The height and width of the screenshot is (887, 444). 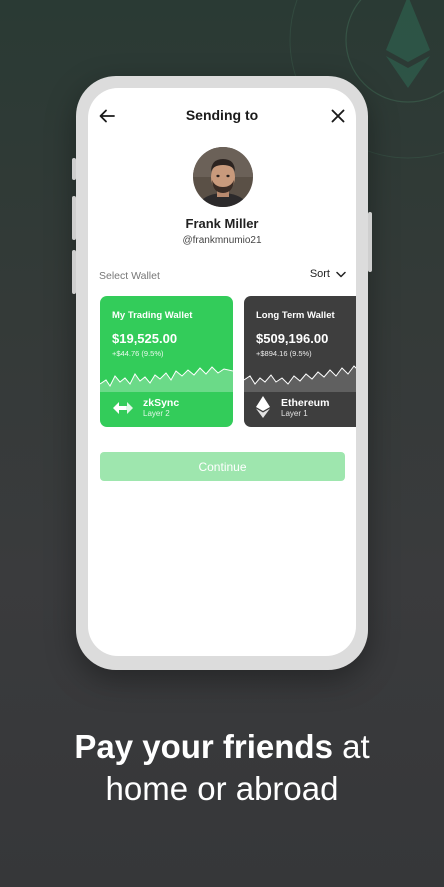 What do you see at coordinates (145, 338) in the screenshot?
I see `wallet-balance: $19,525.00` at bounding box center [145, 338].